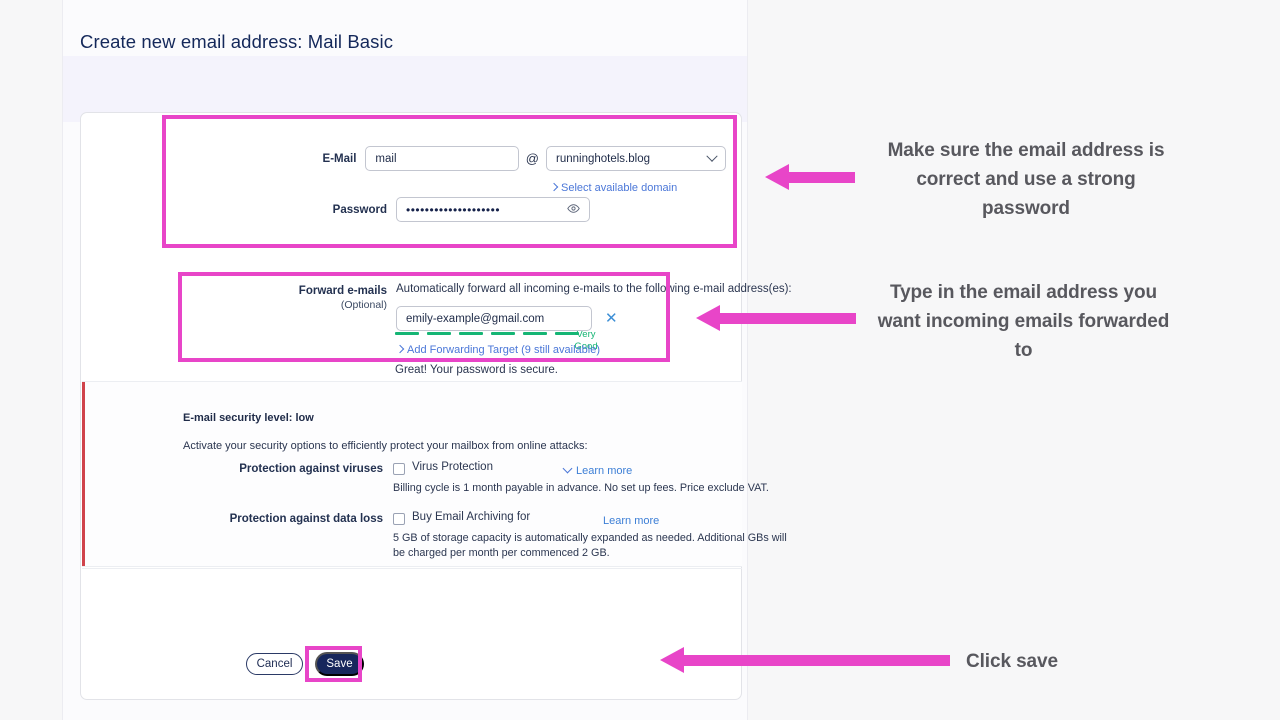 The height and width of the screenshot is (720, 1280). Describe the element at coordinates (399, 519) in the screenshot. I see `email-archiving-checkbox` at that location.